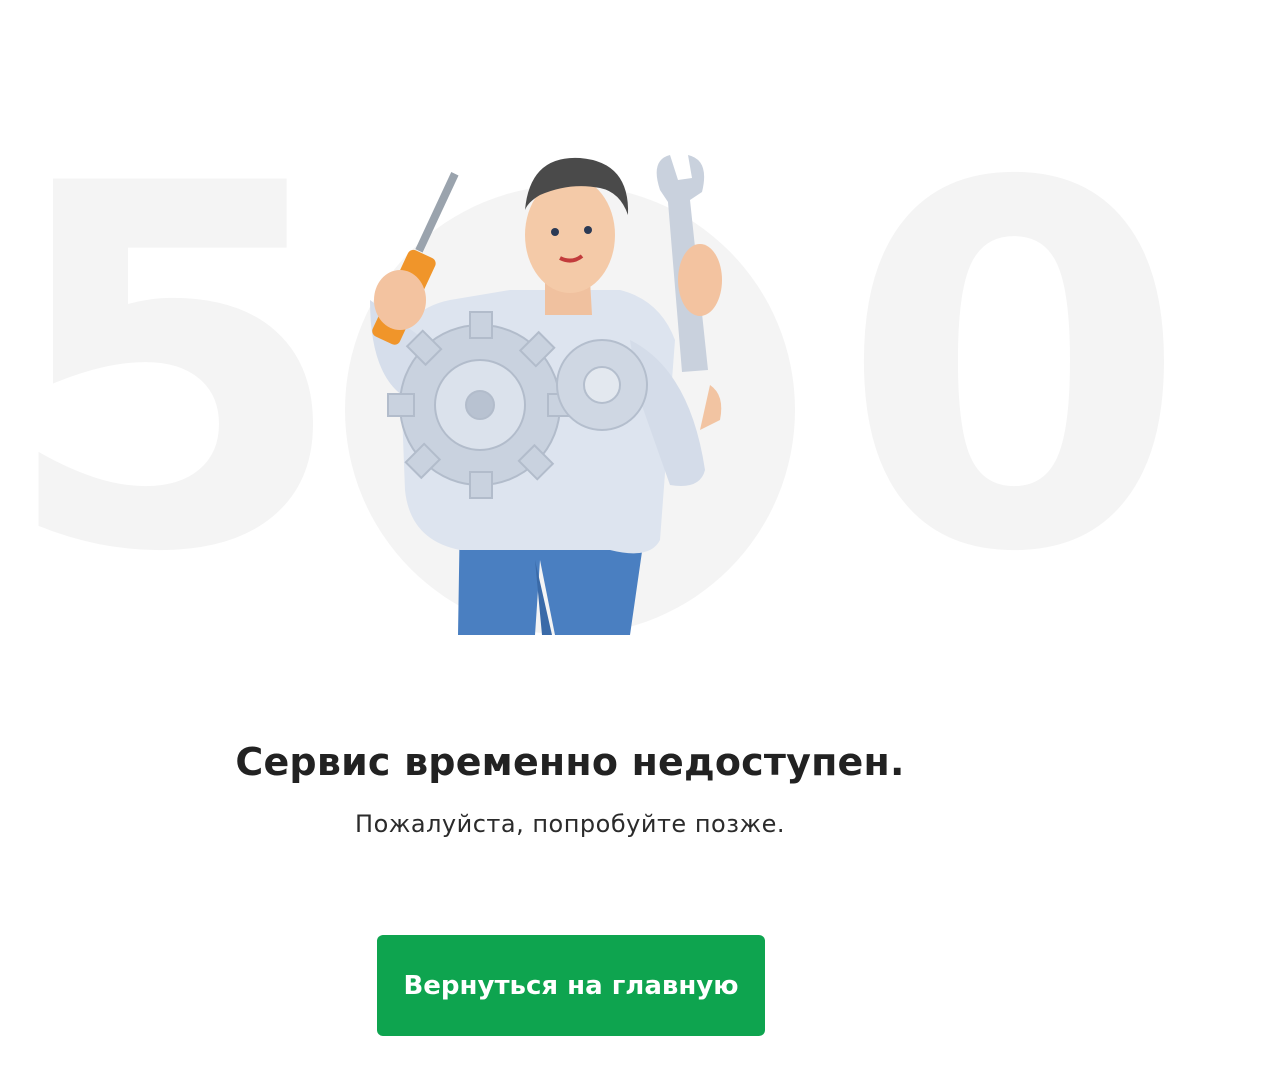 This screenshot has width=1280, height=1092. I want to click on background-digit-five: 5, so click(174, 370).